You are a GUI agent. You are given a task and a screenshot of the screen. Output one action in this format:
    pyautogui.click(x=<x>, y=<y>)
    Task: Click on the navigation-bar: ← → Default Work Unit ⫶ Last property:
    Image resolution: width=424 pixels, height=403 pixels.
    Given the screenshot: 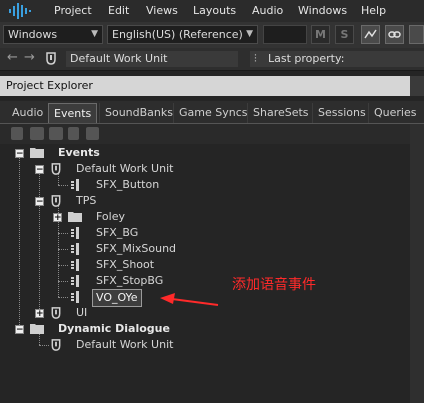 What is the action you would take?
    pyautogui.click(x=212, y=59)
    